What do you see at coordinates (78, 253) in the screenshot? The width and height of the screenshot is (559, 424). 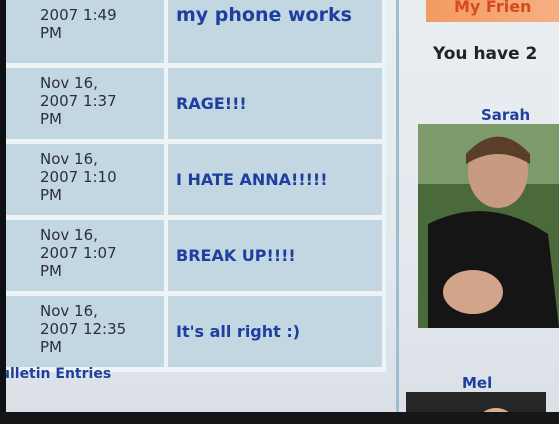 I see `date-line: 2007 1:07` at bounding box center [78, 253].